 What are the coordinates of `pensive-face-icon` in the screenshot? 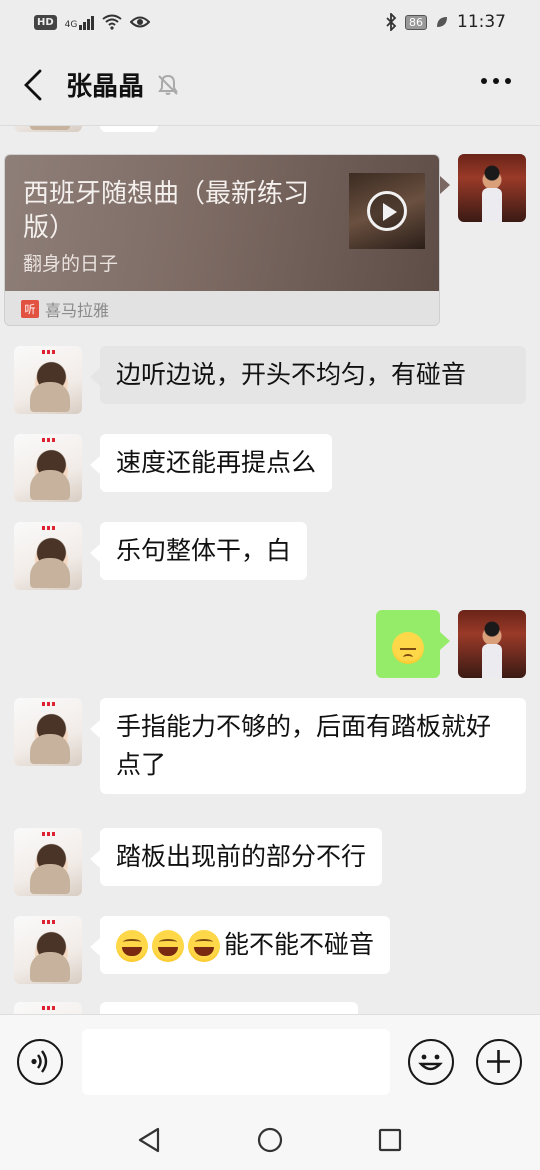 It's located at (408, 648).